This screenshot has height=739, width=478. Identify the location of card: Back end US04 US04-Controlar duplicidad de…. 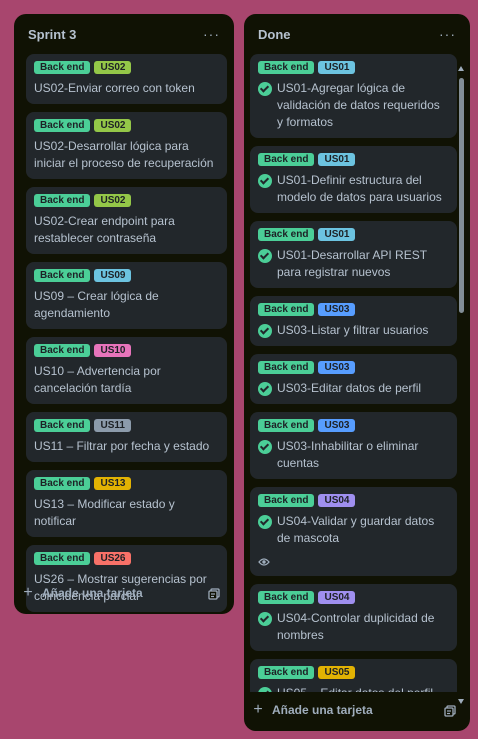
(353, 617).